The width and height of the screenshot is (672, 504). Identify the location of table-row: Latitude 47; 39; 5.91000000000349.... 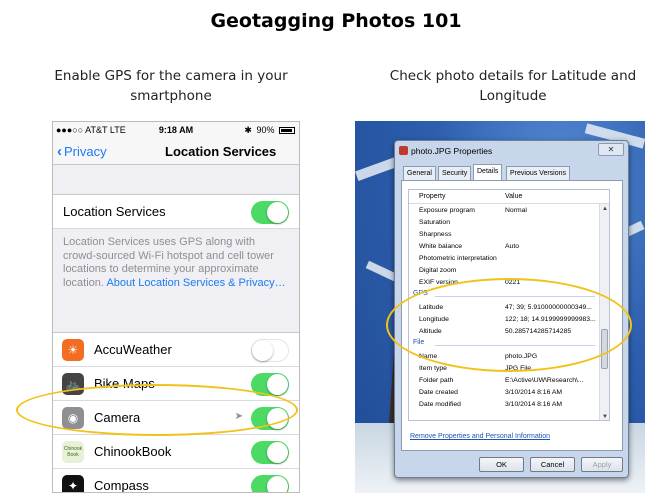
(509, 308).